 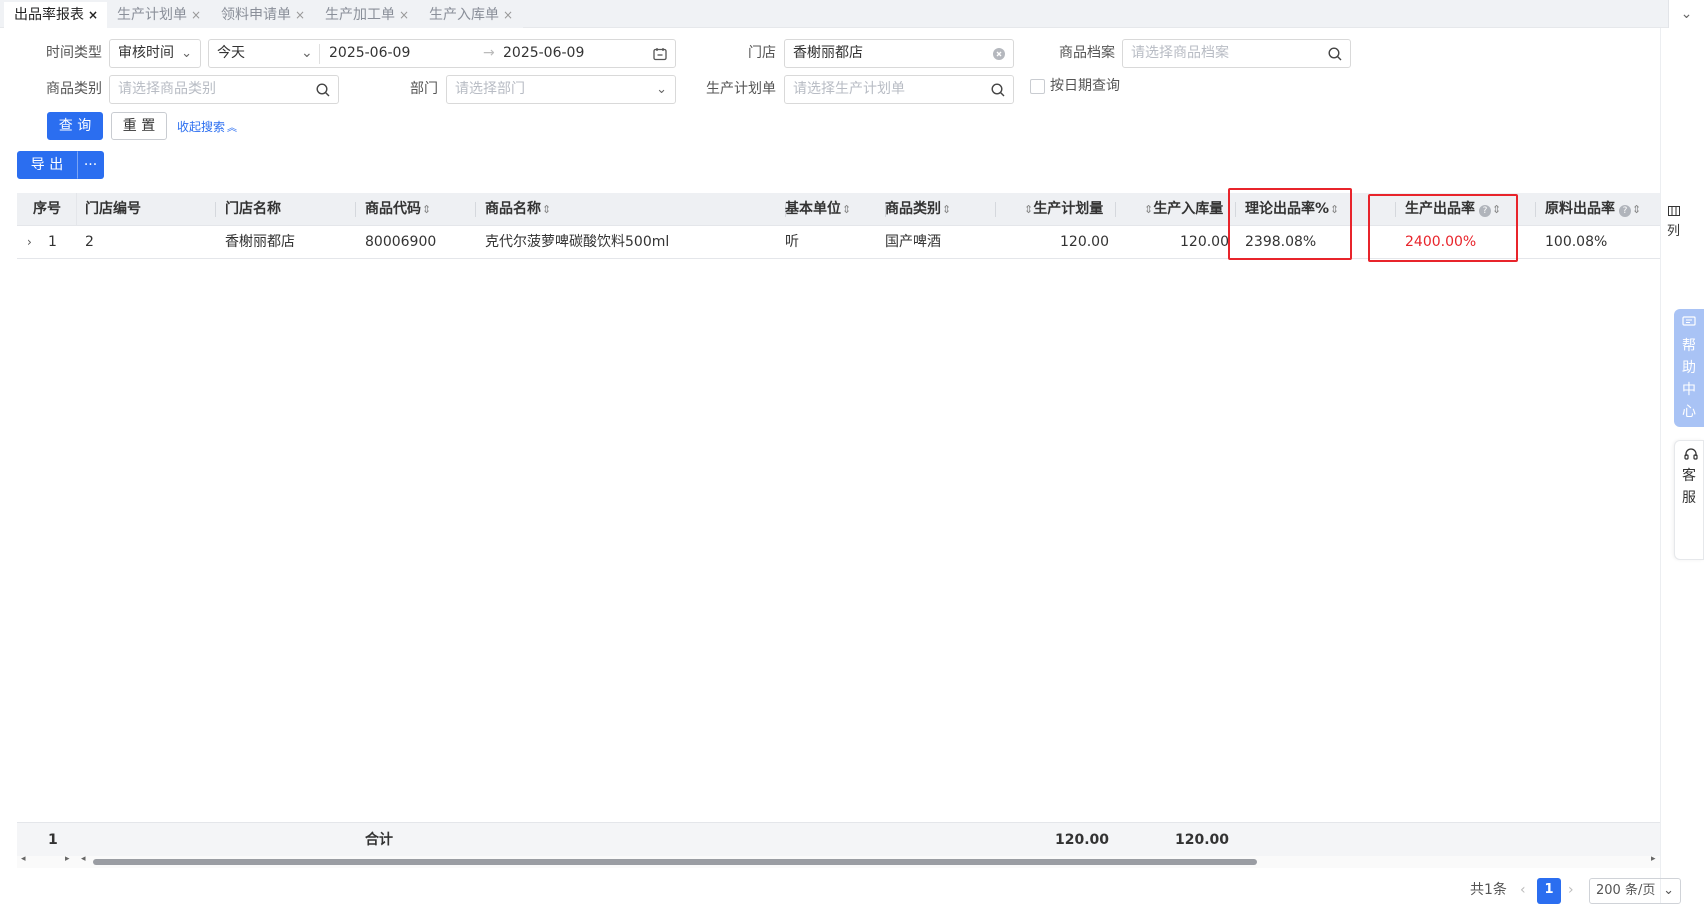 What do you see at coordinates (1180, 53) in the screenshot?
I see `goods-file-placeholder: 请选择商品档案` at bounding box center [1180, 53].